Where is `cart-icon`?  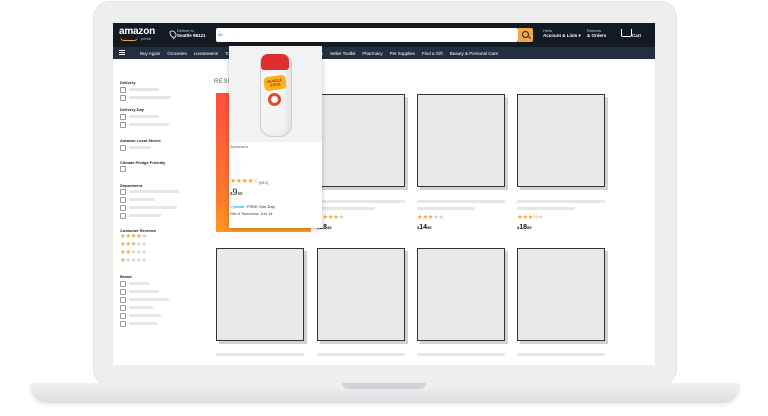 cart-icon is located at coordinates (626, 33).